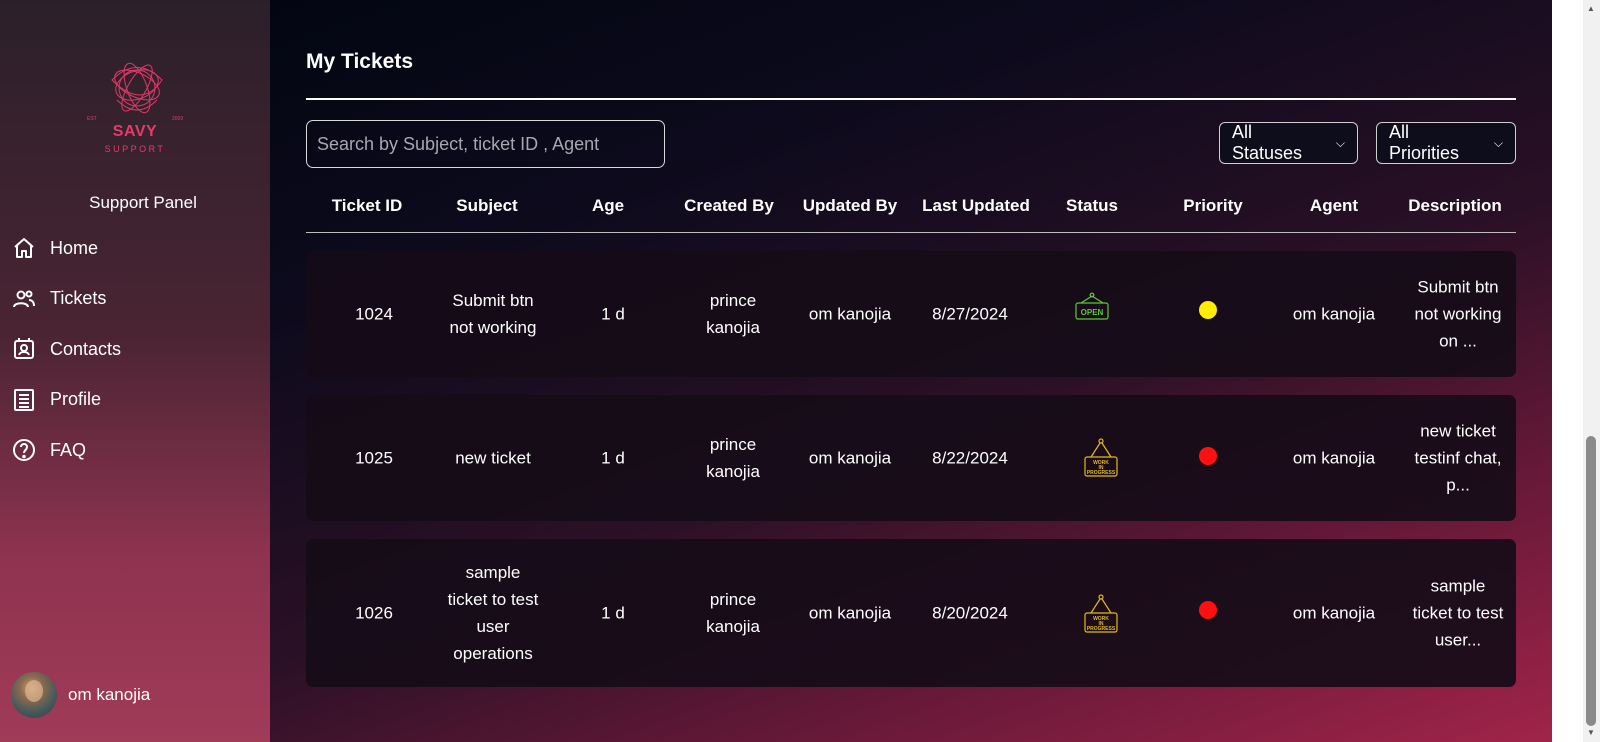 The height and width of the screenshot is (742, 1600). Describe the element at coordinates (24, 450) in the screenshot. I see `help-icon` at that location.